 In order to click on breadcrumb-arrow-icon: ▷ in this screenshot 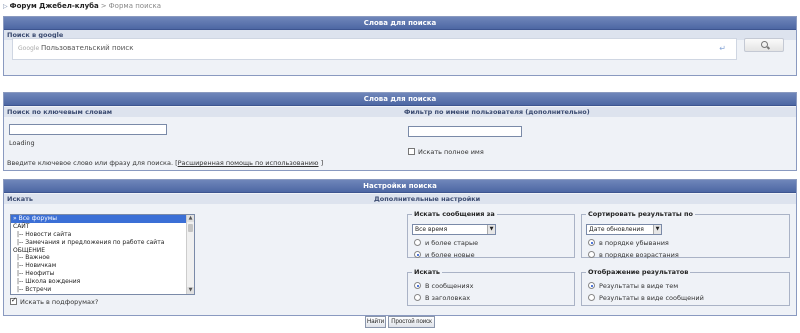, I will do `click(5, 6)`.